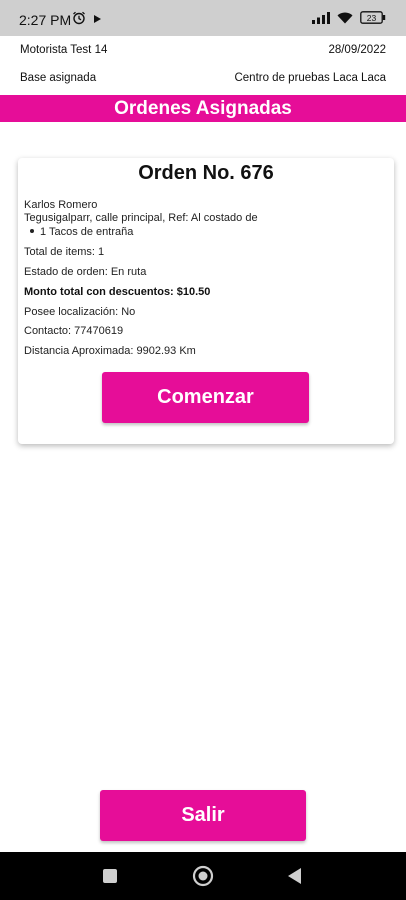 Image resolution: width=406 pixels, height=900 pixels. What do you see at coordinates (110, 351) in the screenshot?
I see `approx-distance: Distancia Aproximada: 9902.93 Km` at bounding box center [110, 351].